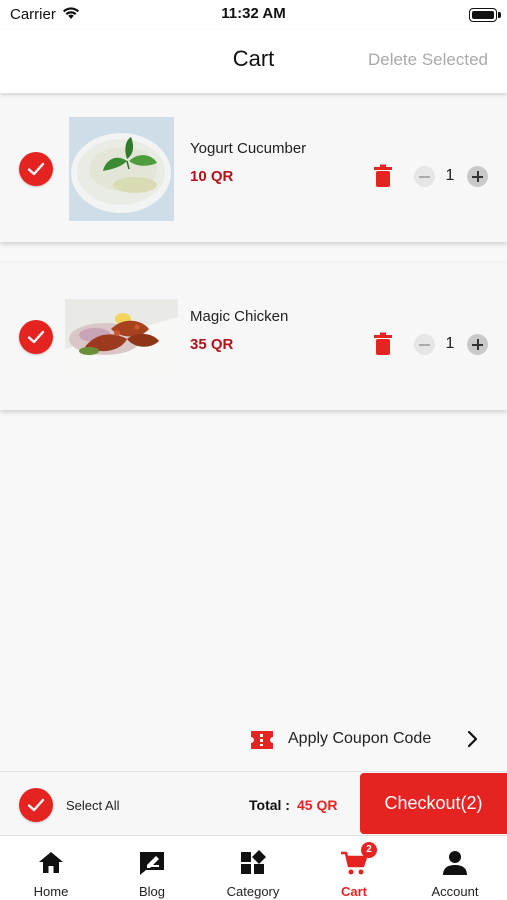  I want to click on blog-icon, so click(152, 865).